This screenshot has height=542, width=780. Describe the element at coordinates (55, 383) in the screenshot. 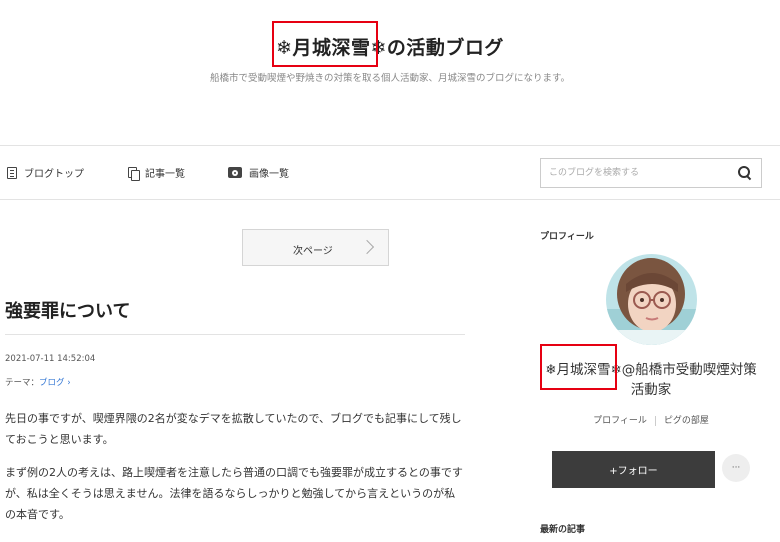

I see `theme-link: ブログ ›` at that location.